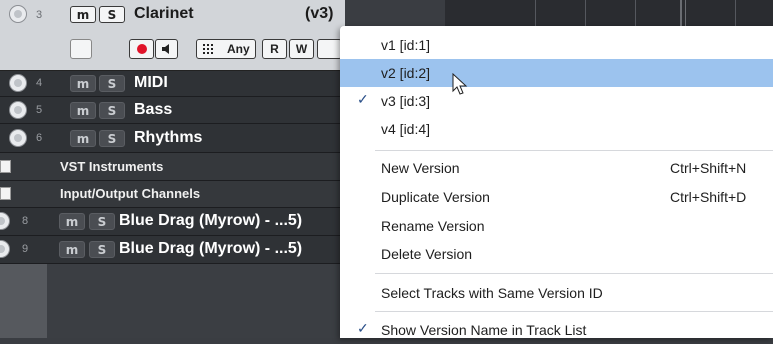  Describe the element at coordinates (556, 197) in the screenshot. I see `menu-item-duplicate-version: Duplicate Version Ctrl+Shift+D` at that location.